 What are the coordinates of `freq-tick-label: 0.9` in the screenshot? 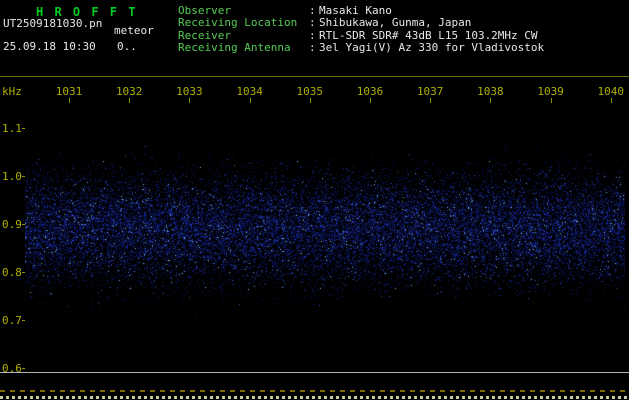 It's located at (14, 224).